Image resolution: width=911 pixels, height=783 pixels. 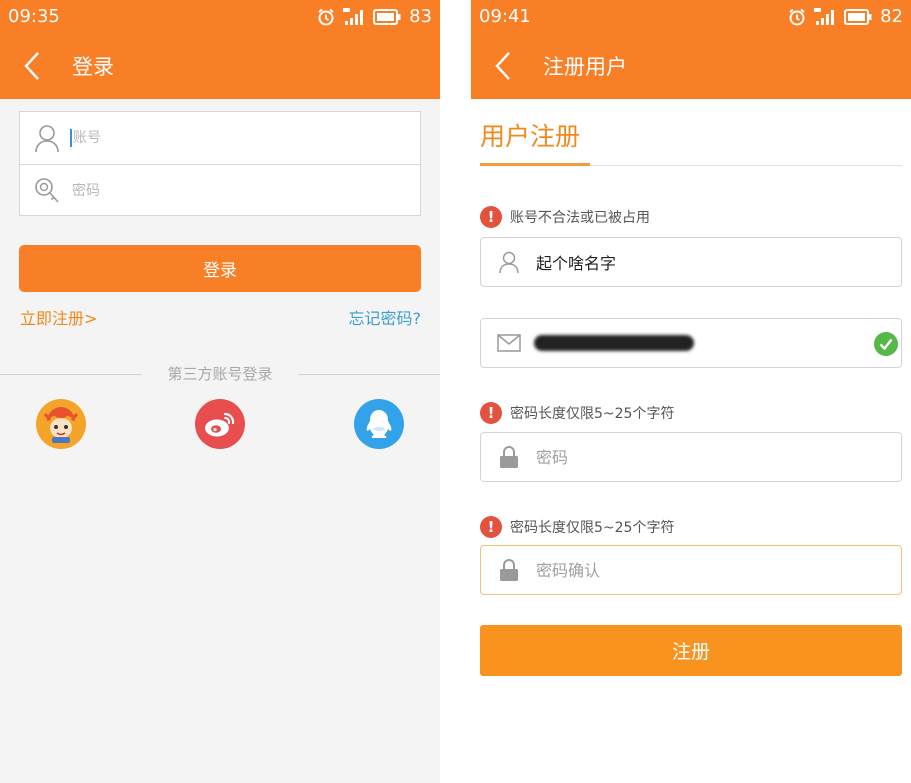 I want to click on account-row, so click(x=220, y=138).